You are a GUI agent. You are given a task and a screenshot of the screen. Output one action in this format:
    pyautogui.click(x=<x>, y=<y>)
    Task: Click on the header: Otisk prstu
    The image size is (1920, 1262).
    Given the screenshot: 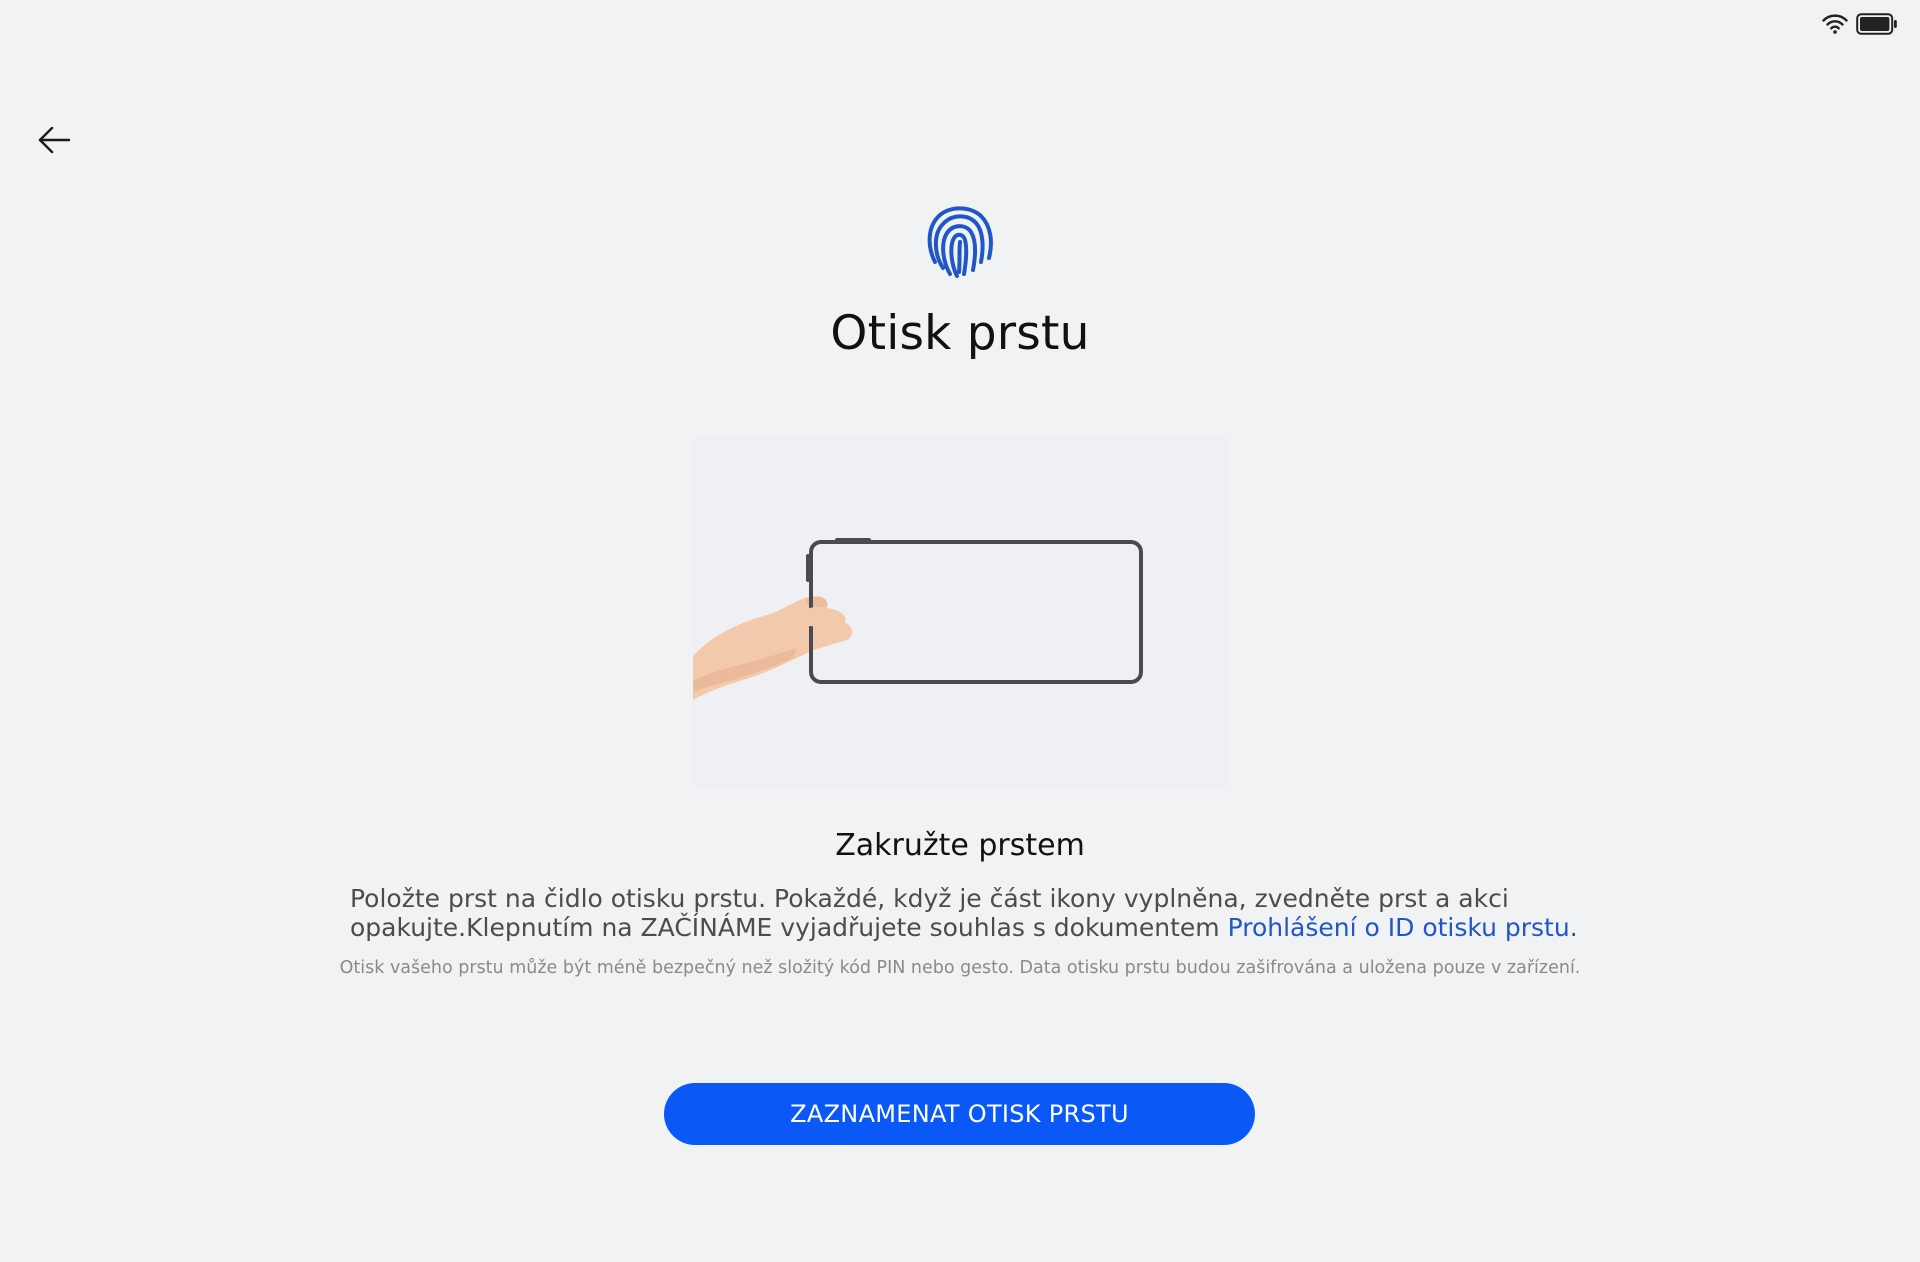 What is the action you would take?
    pyautogui.click(x=960, y=281)
    